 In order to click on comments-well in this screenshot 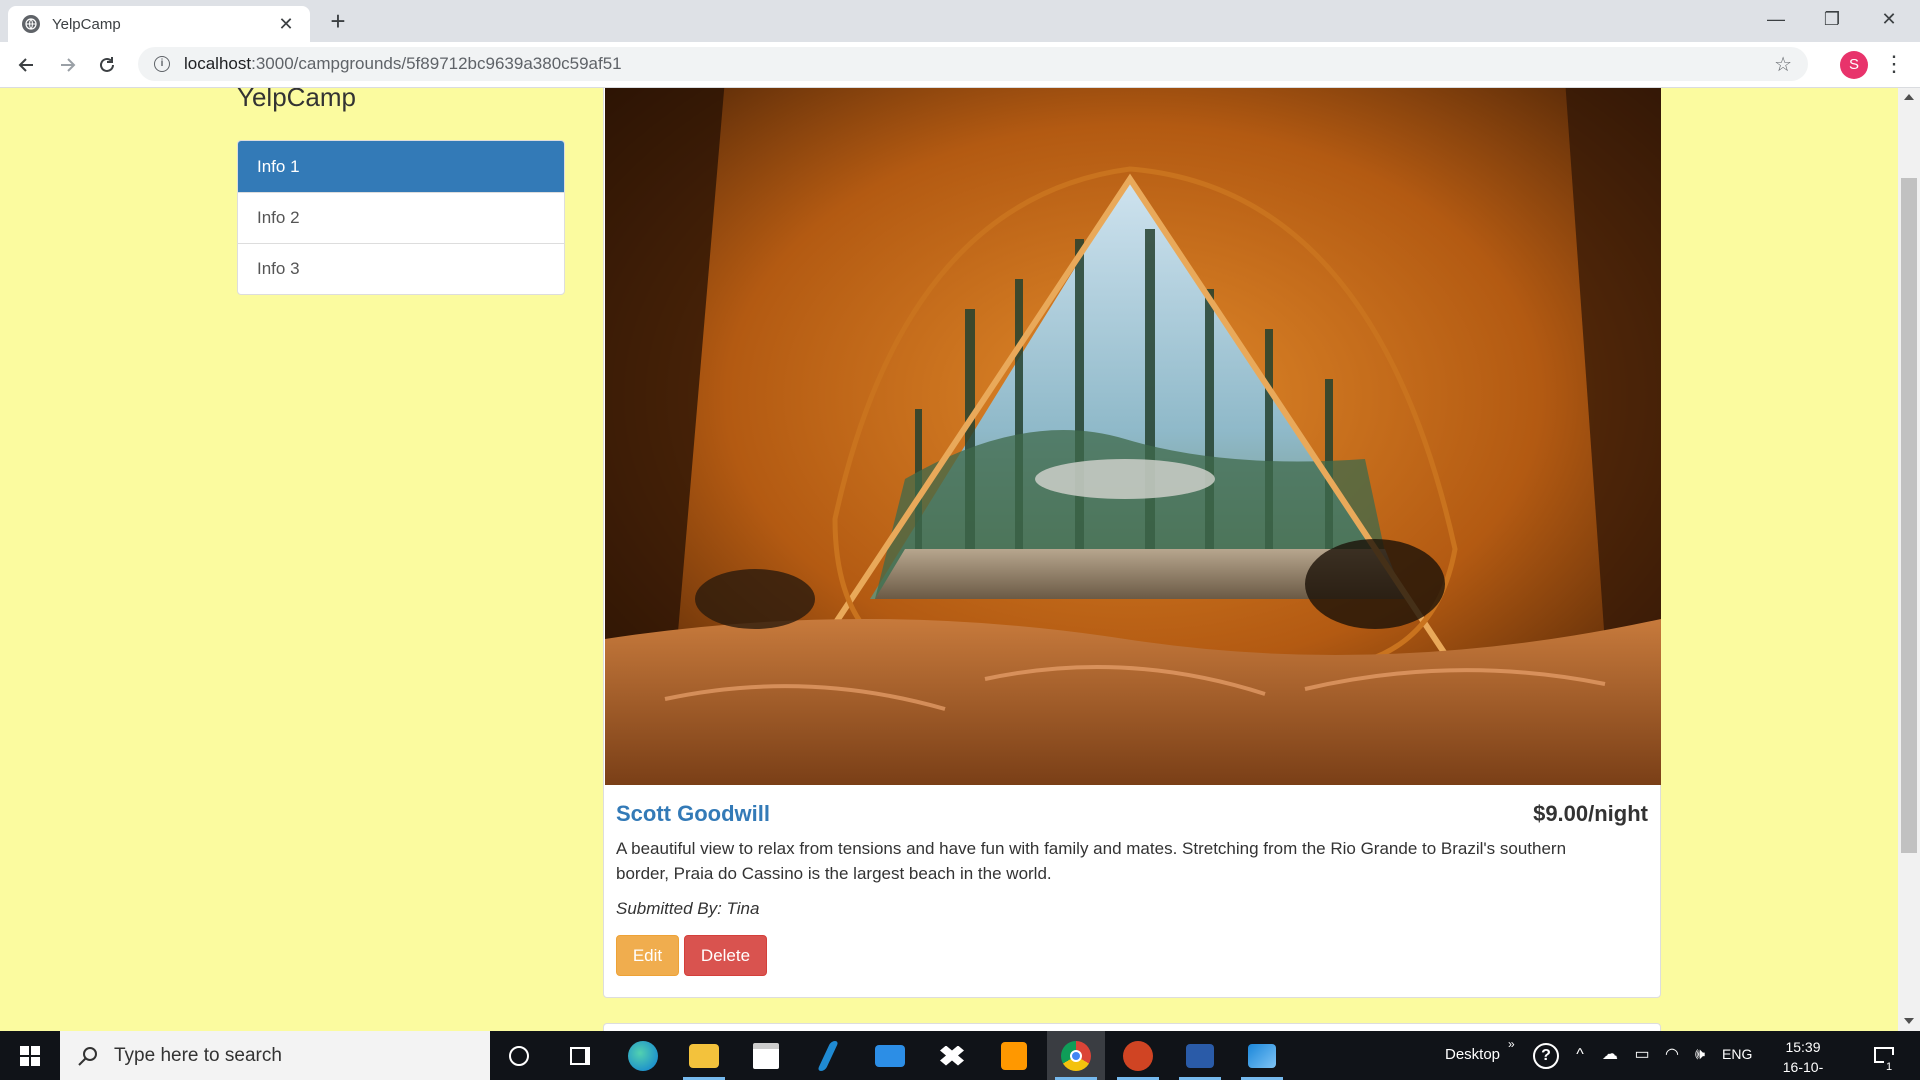, I will do `click(1132, 1027)`.